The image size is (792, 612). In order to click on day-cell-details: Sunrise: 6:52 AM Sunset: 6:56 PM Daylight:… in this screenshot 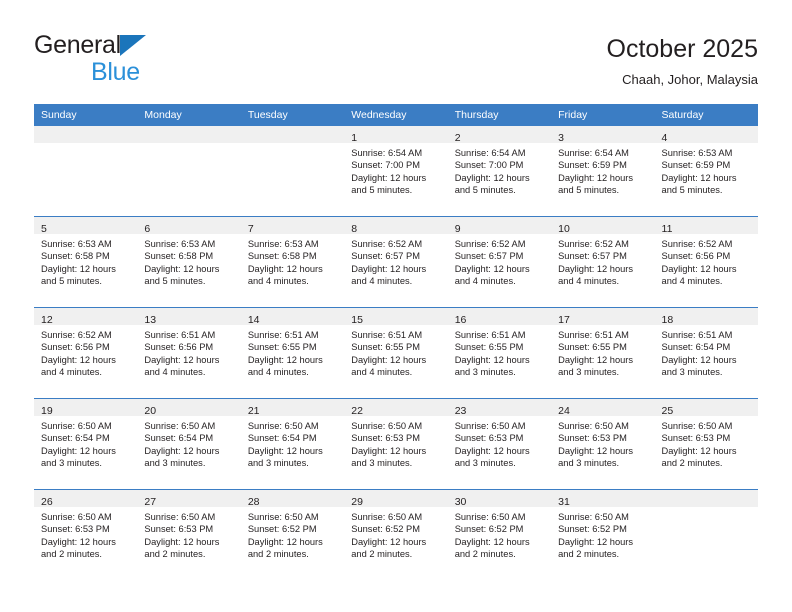, I will do `click(706, 260)`.